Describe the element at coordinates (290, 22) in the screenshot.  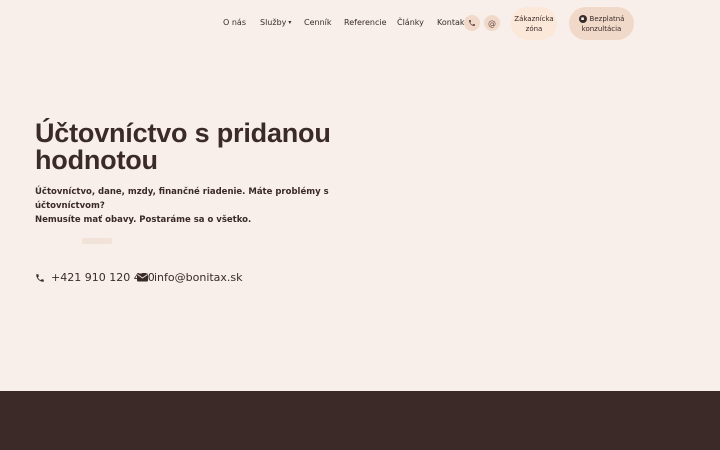
I see `chevron-down-icon: ▾` at that location.